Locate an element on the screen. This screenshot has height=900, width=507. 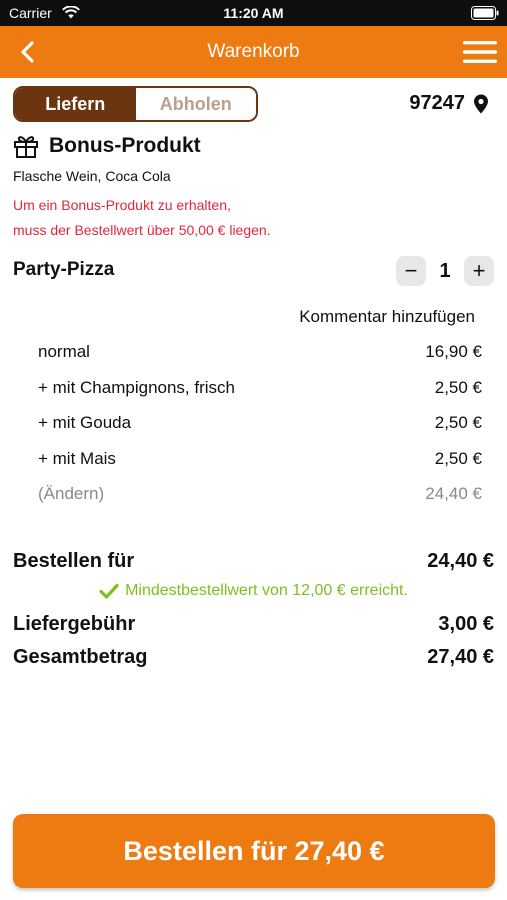
min-order-text: Mindestbestellwert von 12,00 € erreicht. is located at coordinates (266, 590).